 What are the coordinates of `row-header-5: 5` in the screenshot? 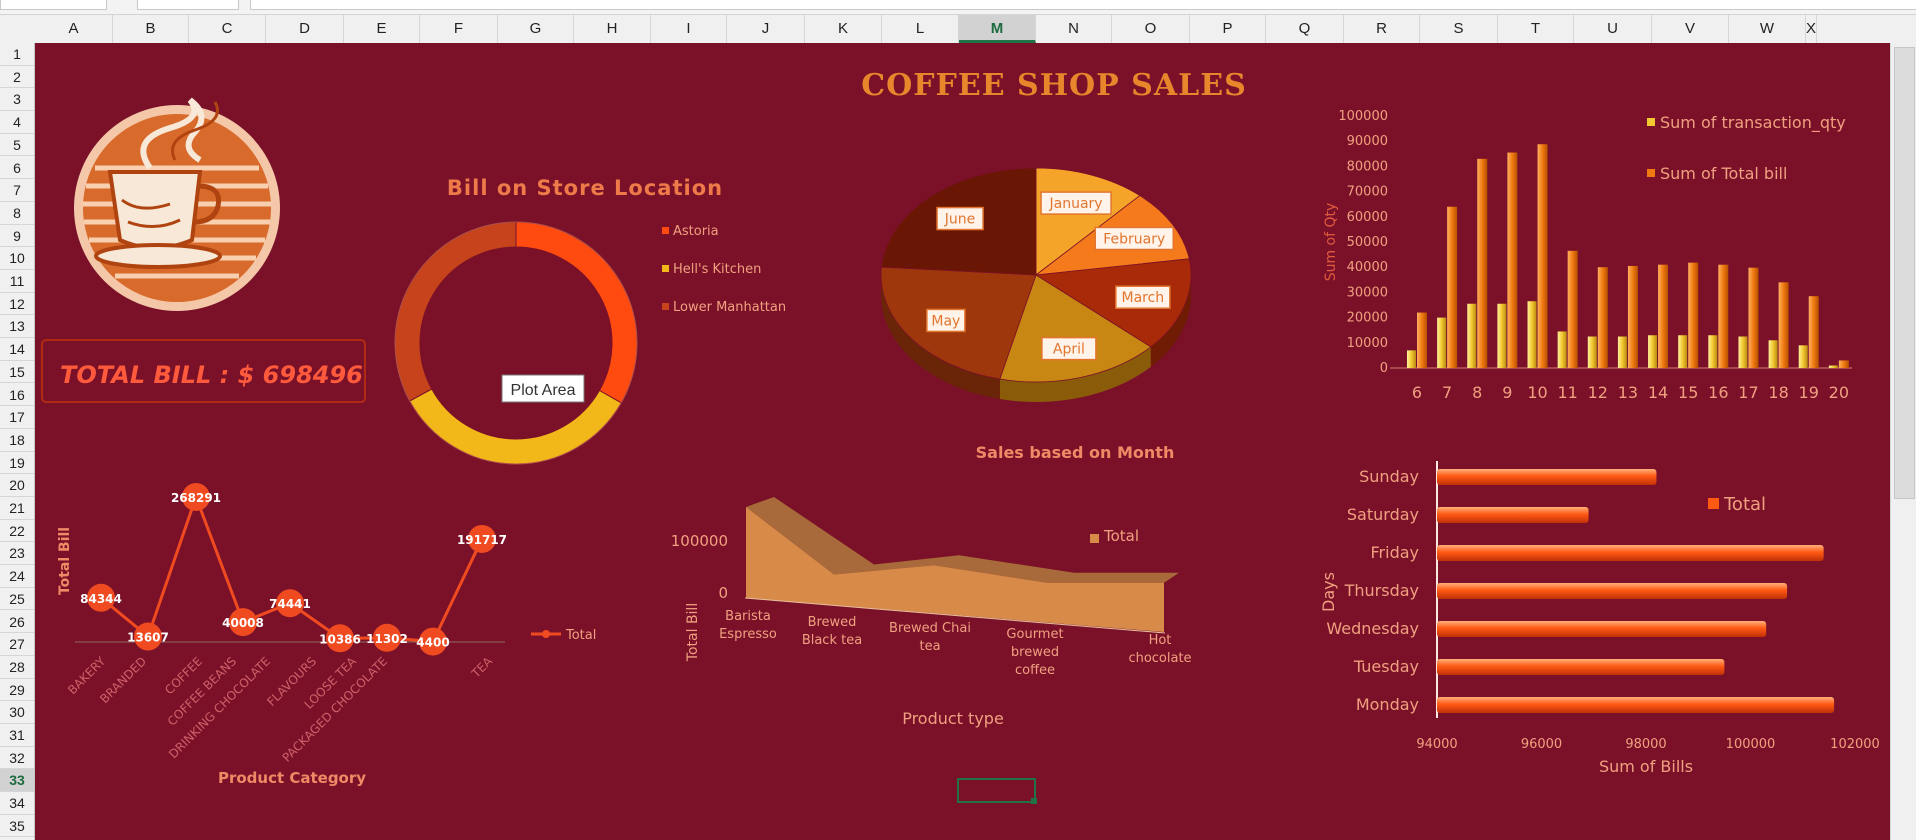 It's located at (17, 145).